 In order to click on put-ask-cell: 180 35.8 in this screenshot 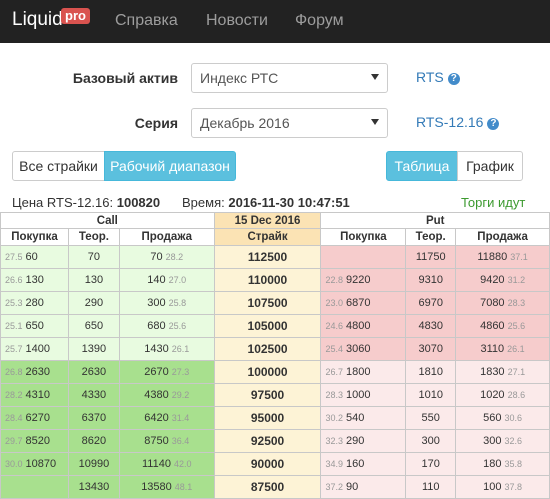, I will do `click(502, 464)`.